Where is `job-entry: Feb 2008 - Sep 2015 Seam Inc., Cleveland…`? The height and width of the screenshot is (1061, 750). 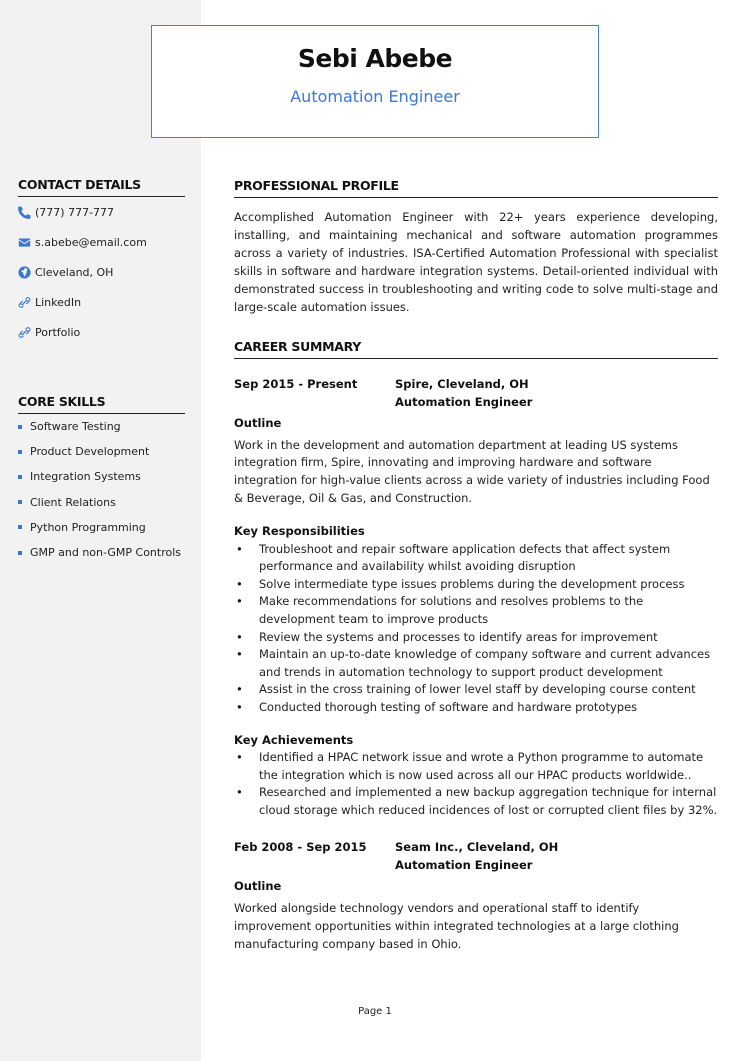
job-entry: Feb 2008 - Sep 2015 Seam Inc., Cleveland… is located at coordinates (476, 896).